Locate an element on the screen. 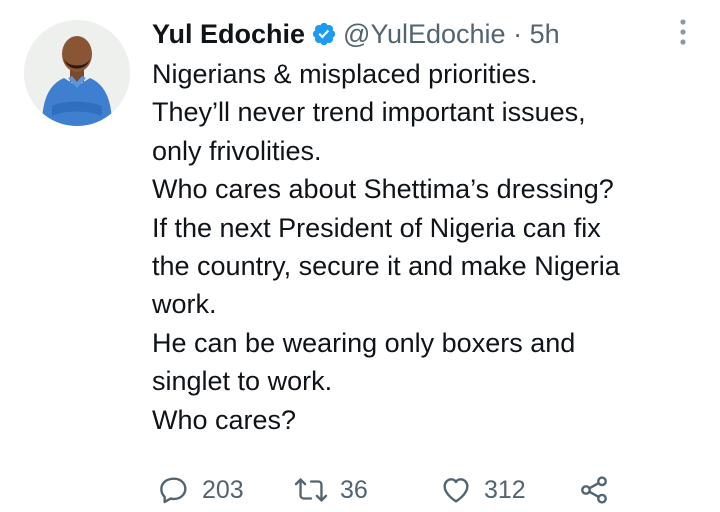 The height and width of the screenshot is (512, 720). share-icon is located at coordinates (594, 490).